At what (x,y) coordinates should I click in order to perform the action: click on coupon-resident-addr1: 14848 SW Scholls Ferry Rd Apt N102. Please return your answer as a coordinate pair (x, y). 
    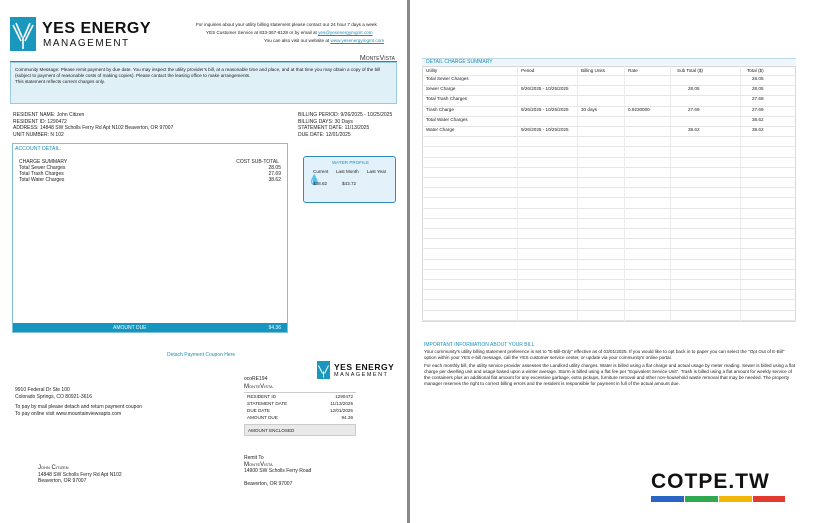
    Looking at the image, I should click on (80, 474).